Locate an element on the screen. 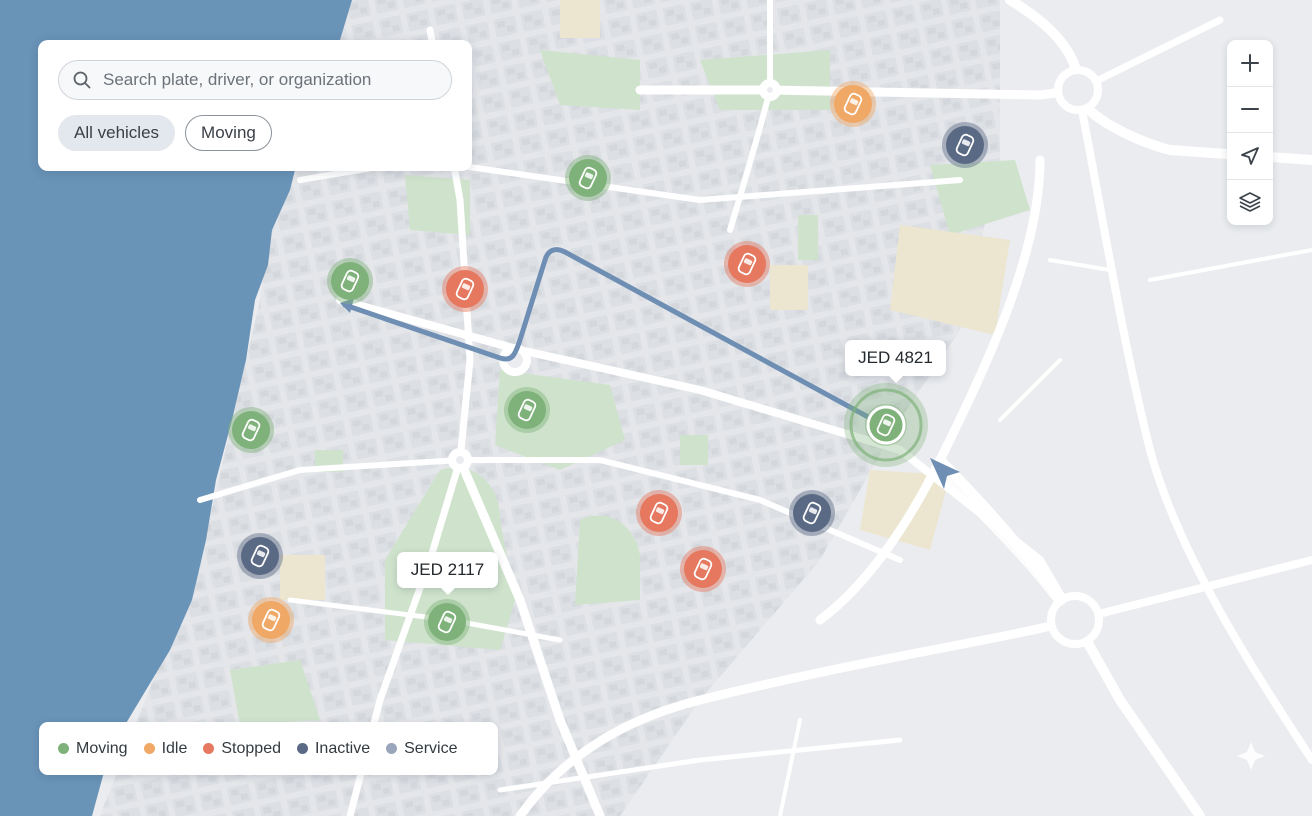 The width and height of the screenshot is (1312, 816). status-legend: Moving Idle Stopped Inactive Service is located at coordinates (268, 748).